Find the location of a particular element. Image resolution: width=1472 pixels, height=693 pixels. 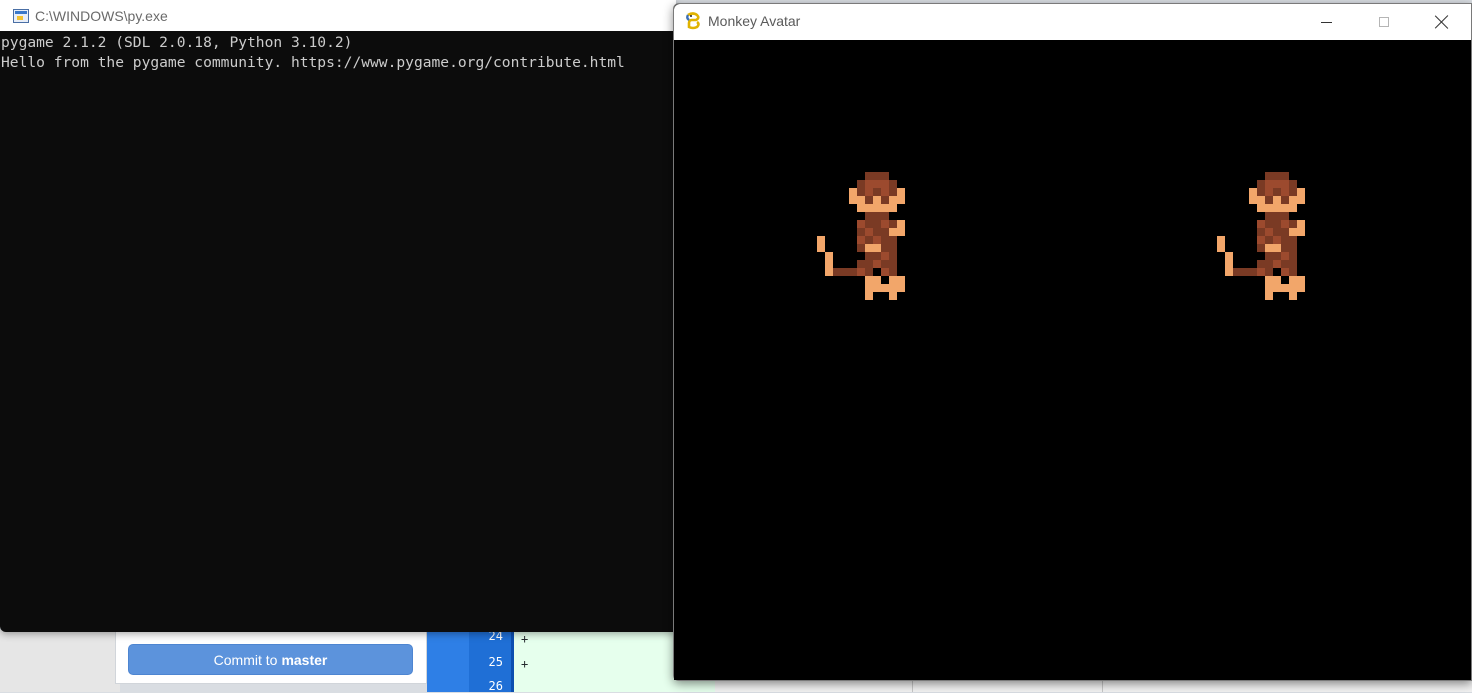

commit-to-master-button: Commit to master is located at coordinates (270, 659).